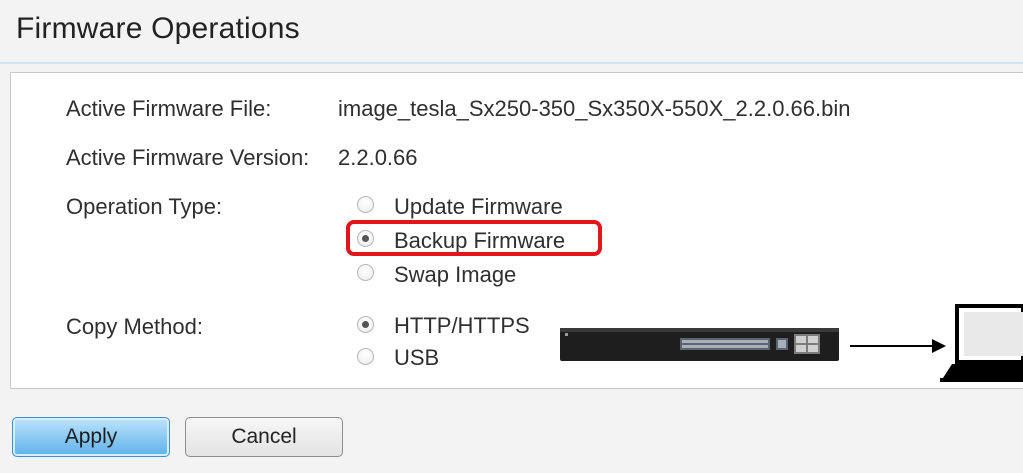  Describe the element at coordinates (981, 343) in the screenshot. I see `laptop-icon` at that location.